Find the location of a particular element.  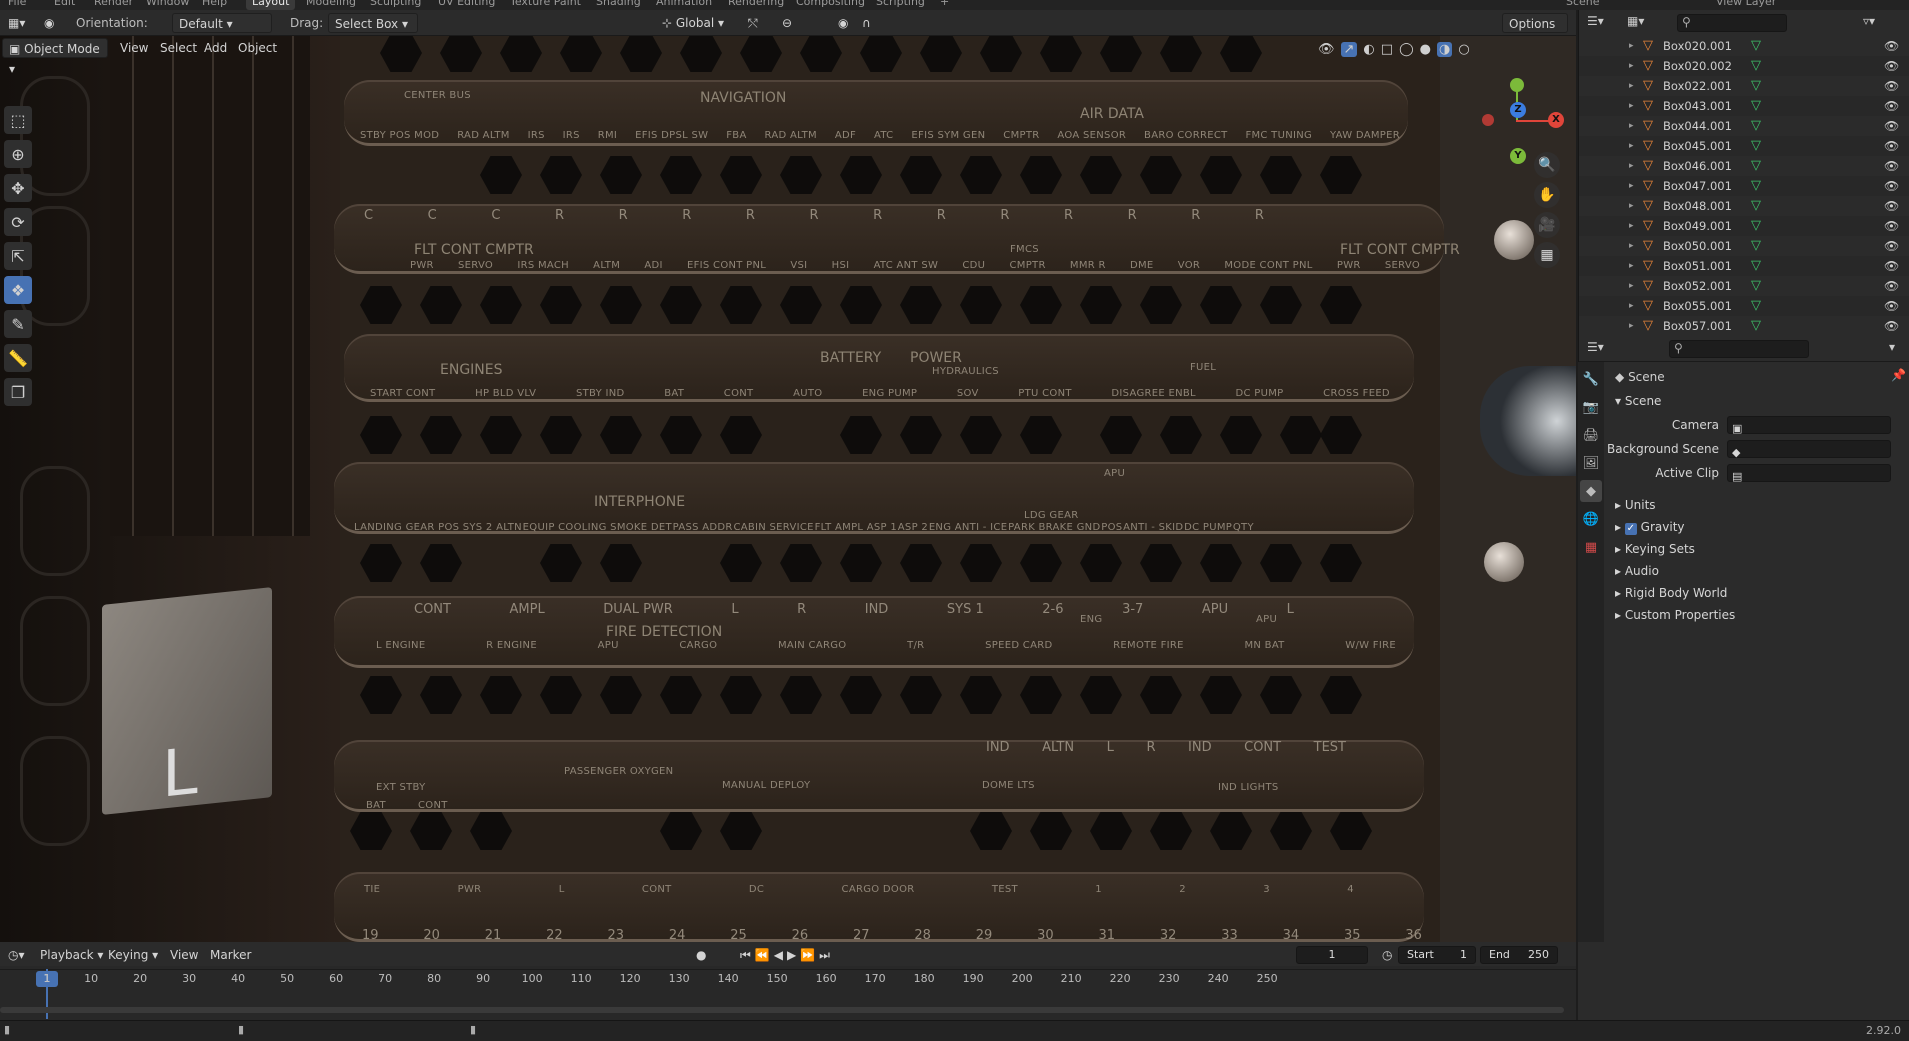

gizmo-toggle-icon: ↗ is located at coordinates (1349, 49).